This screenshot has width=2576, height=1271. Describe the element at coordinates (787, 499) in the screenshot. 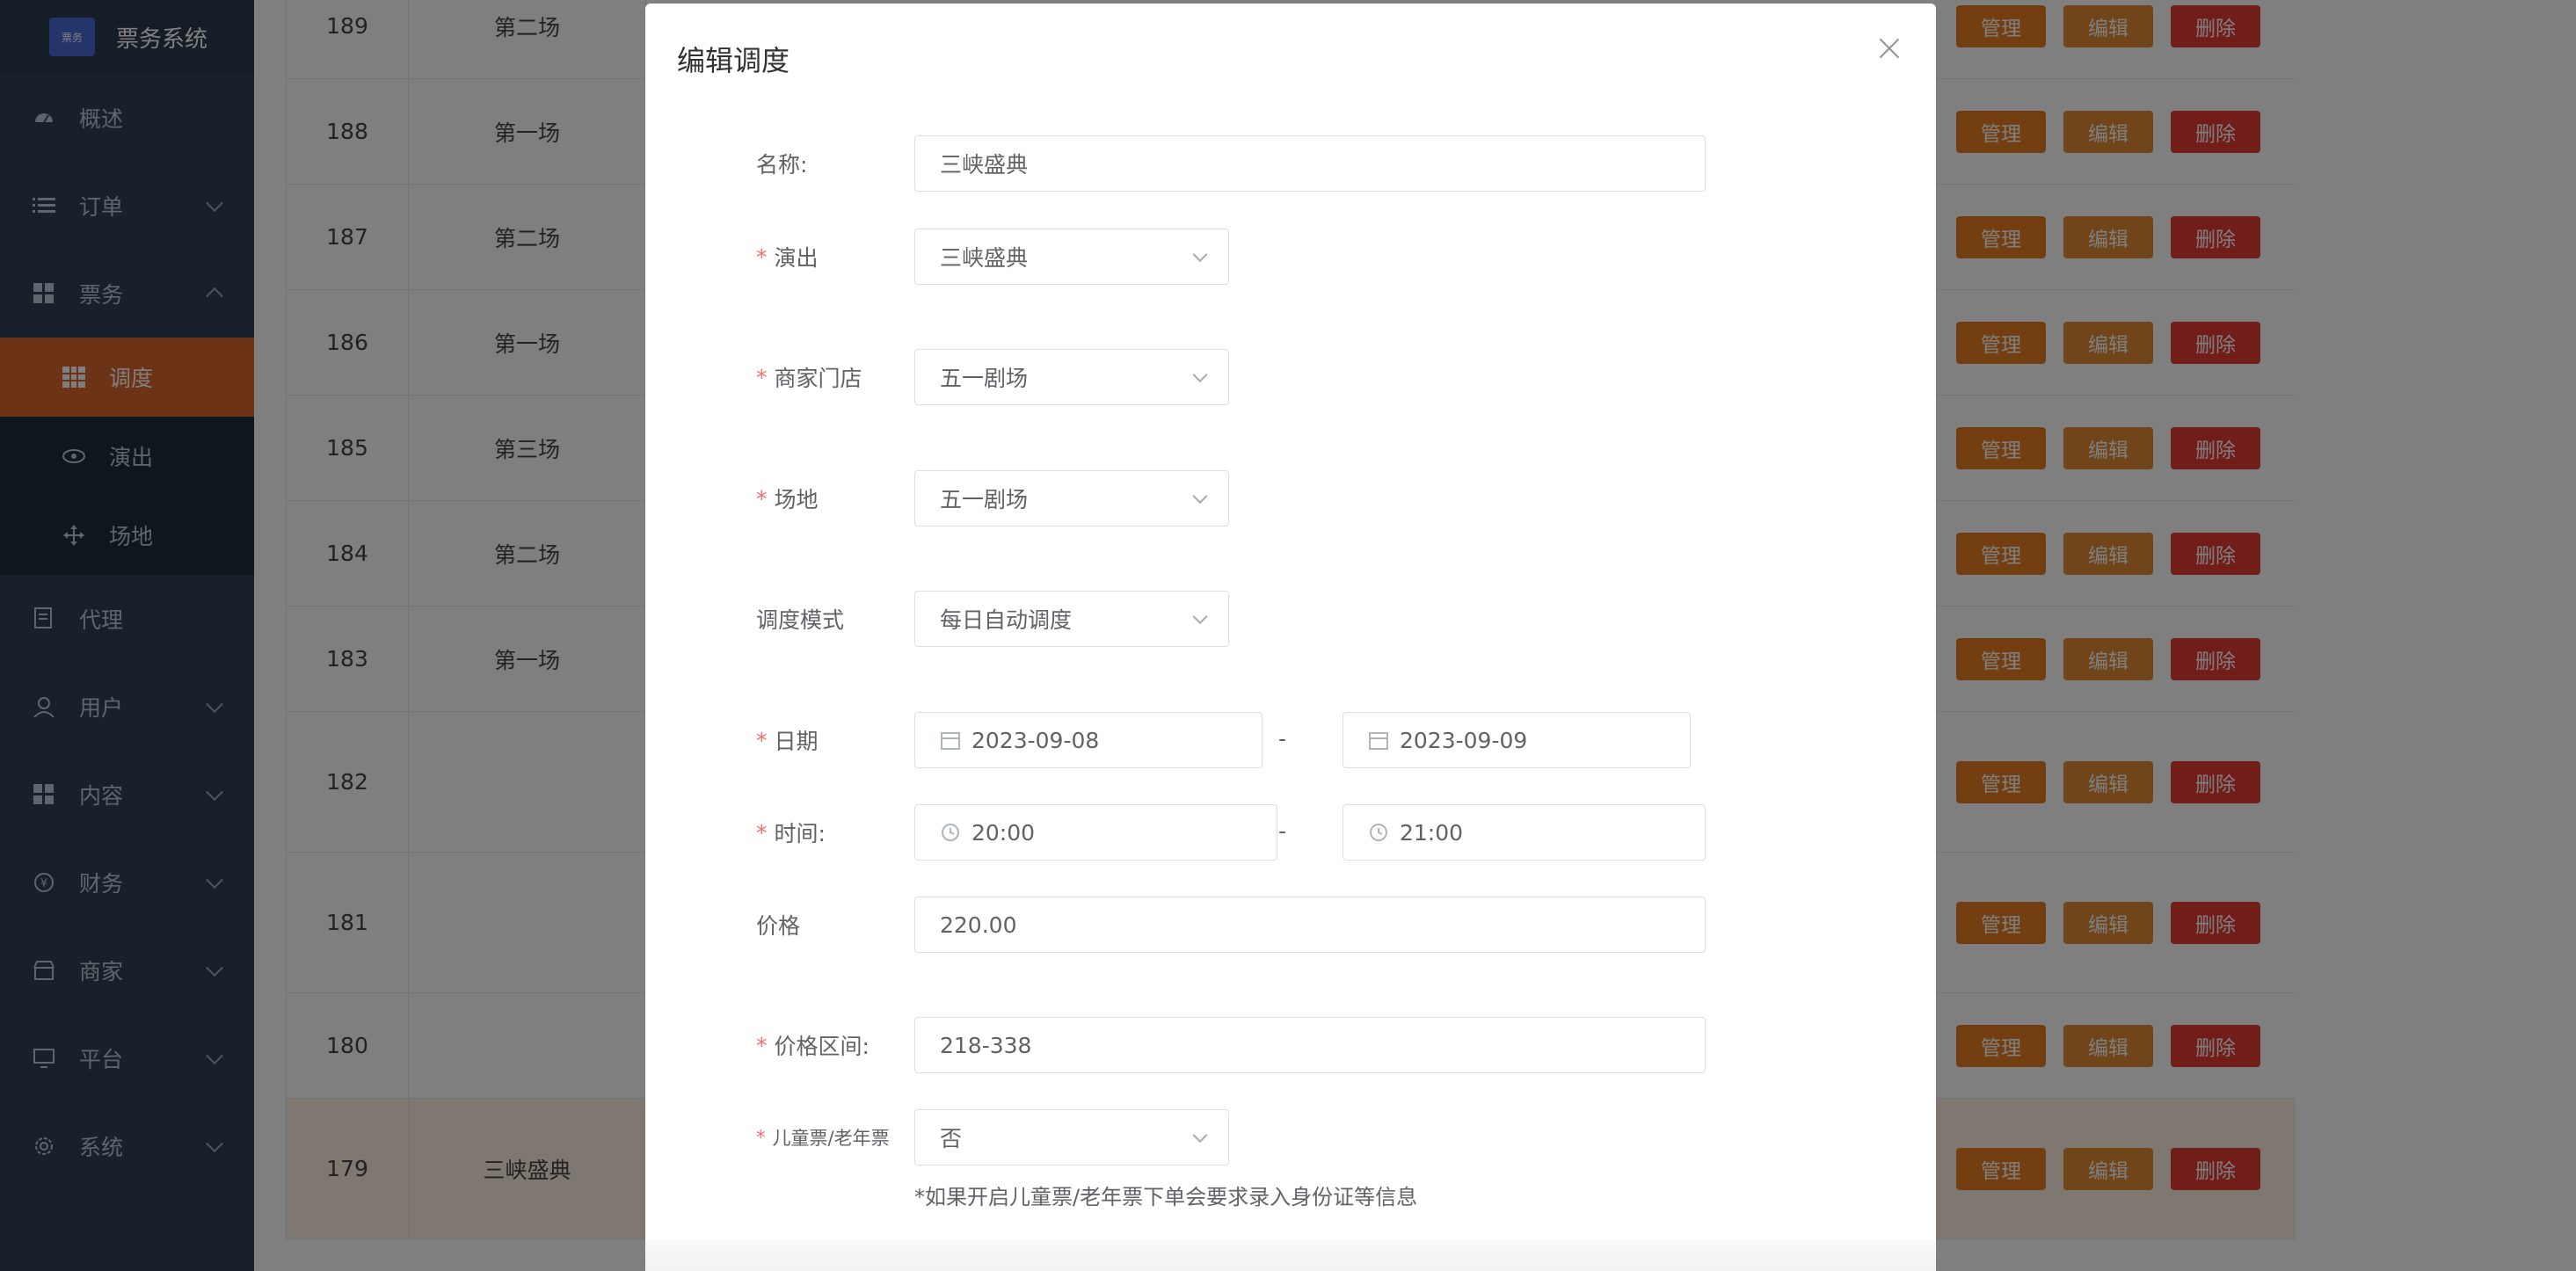

I see `venue-label: * 场地` at that location.